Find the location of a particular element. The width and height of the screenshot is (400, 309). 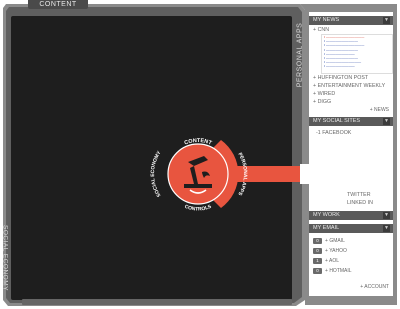

email-count-gmail: 0 is located at coordinates (317, 241).